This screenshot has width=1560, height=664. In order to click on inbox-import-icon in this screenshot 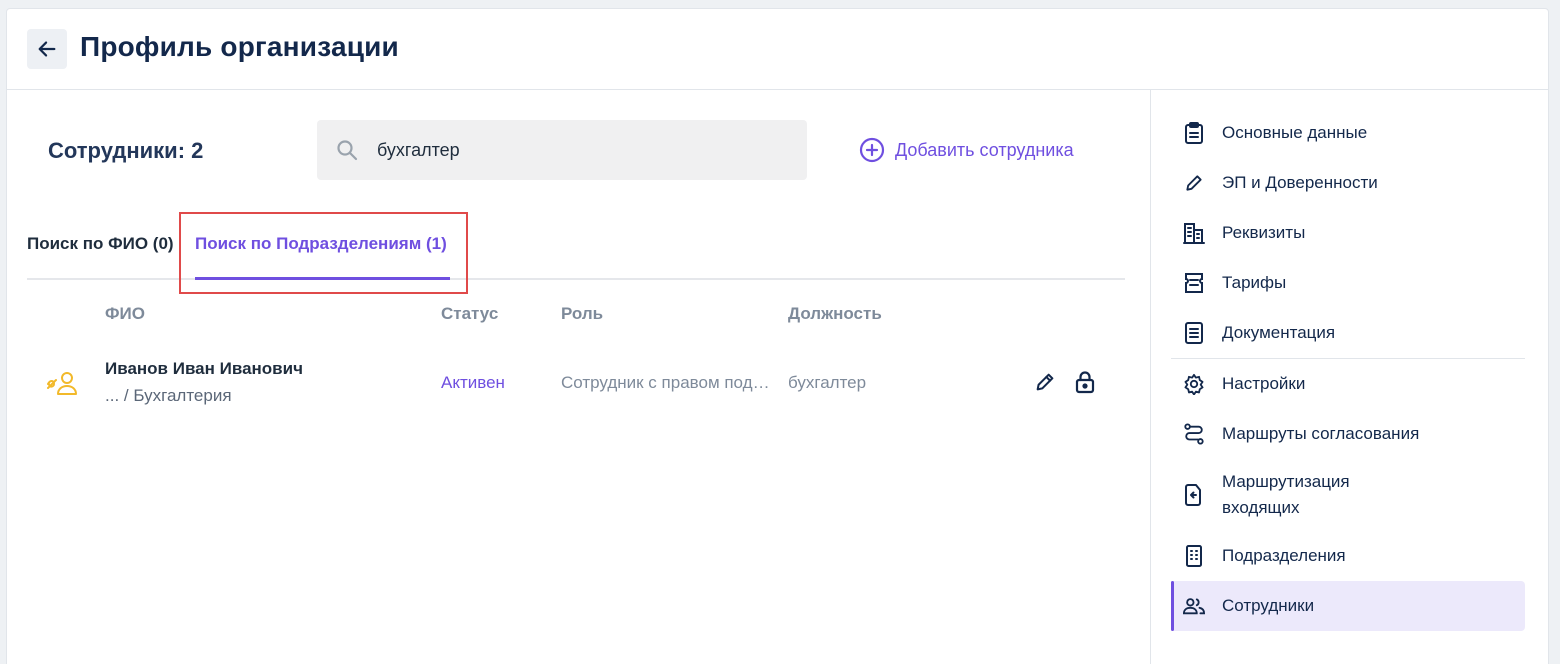, I will do `click(1194, 495)`.